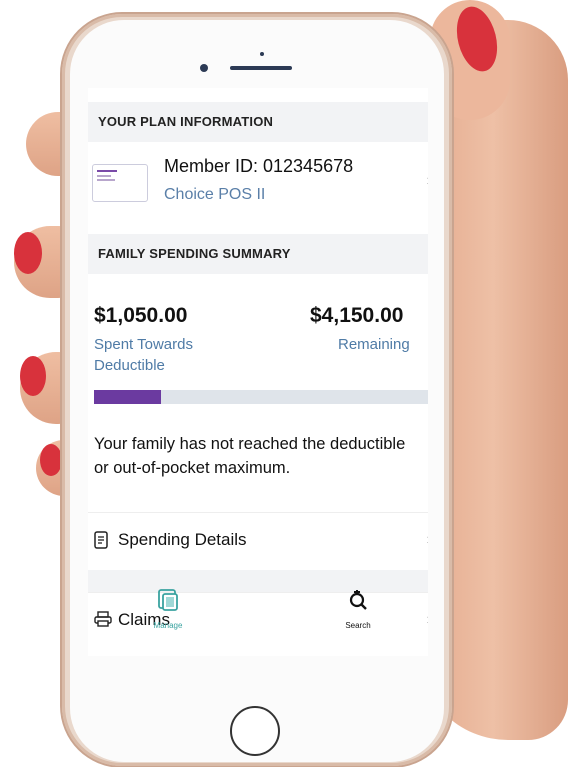 Image resolution: width=572 pixels, height=767 pixels. I want to click on remaining-amount: $4,150.00, so click(357, 315).